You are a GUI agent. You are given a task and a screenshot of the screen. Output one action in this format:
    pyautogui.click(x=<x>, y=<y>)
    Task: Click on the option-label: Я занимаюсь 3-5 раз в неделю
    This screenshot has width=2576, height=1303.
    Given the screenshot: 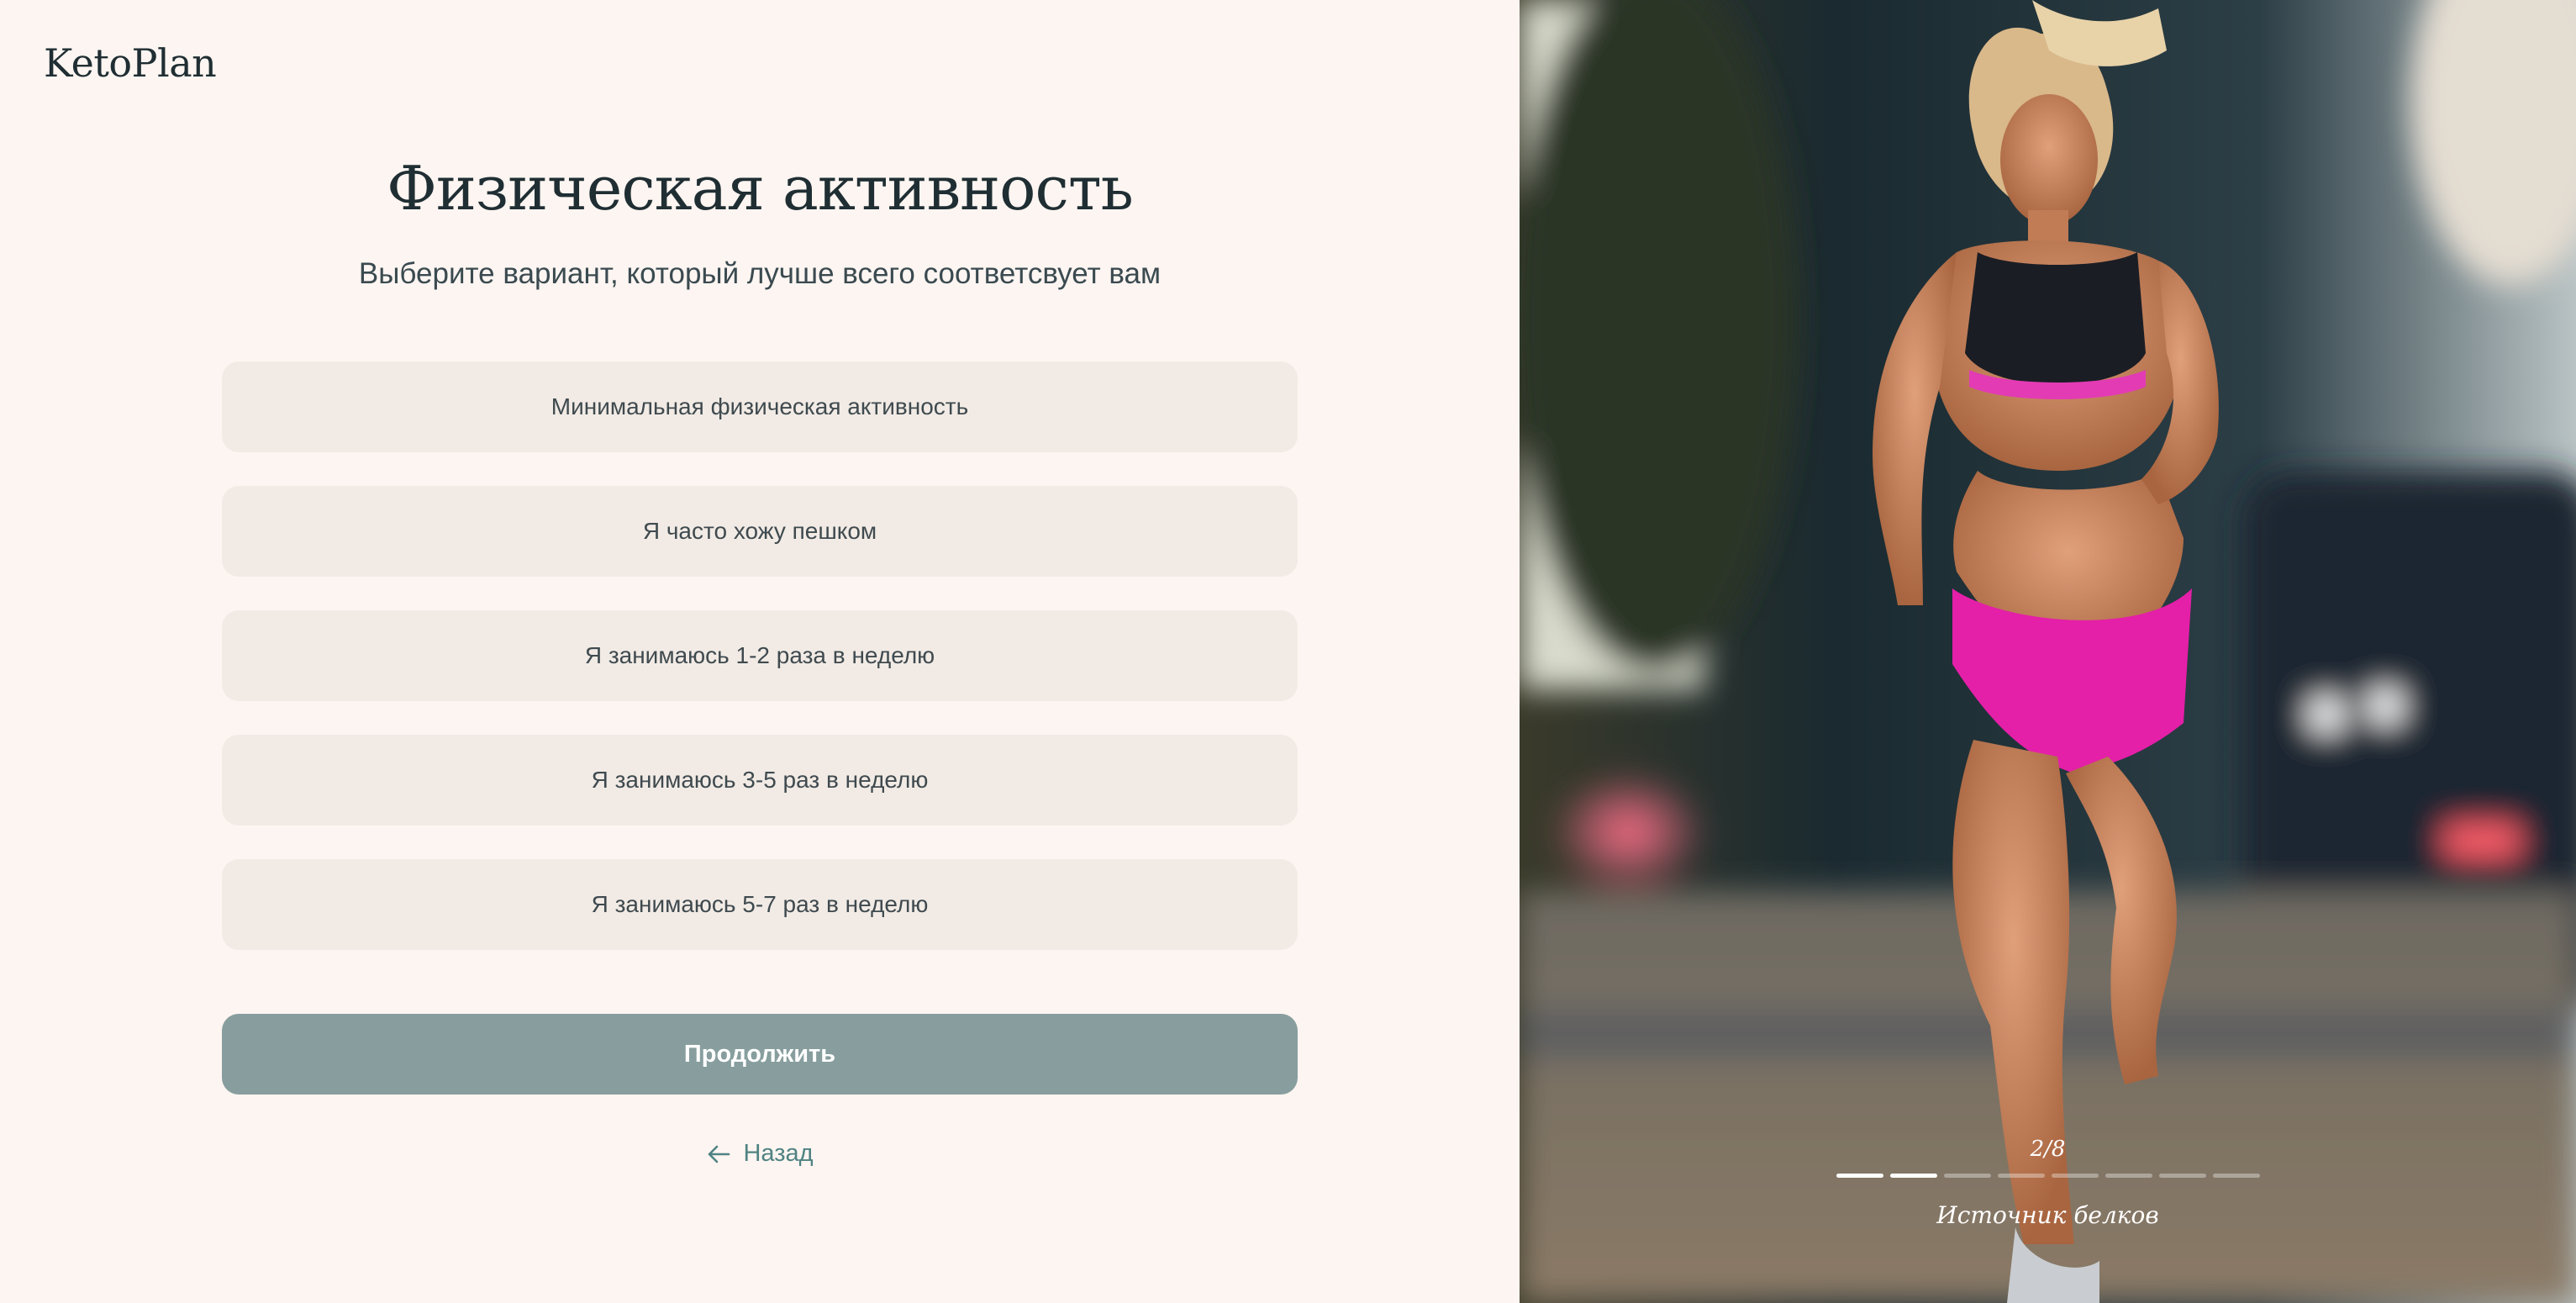 What is the action you would take?
    pyautogui.click(x=760, y=780)
    